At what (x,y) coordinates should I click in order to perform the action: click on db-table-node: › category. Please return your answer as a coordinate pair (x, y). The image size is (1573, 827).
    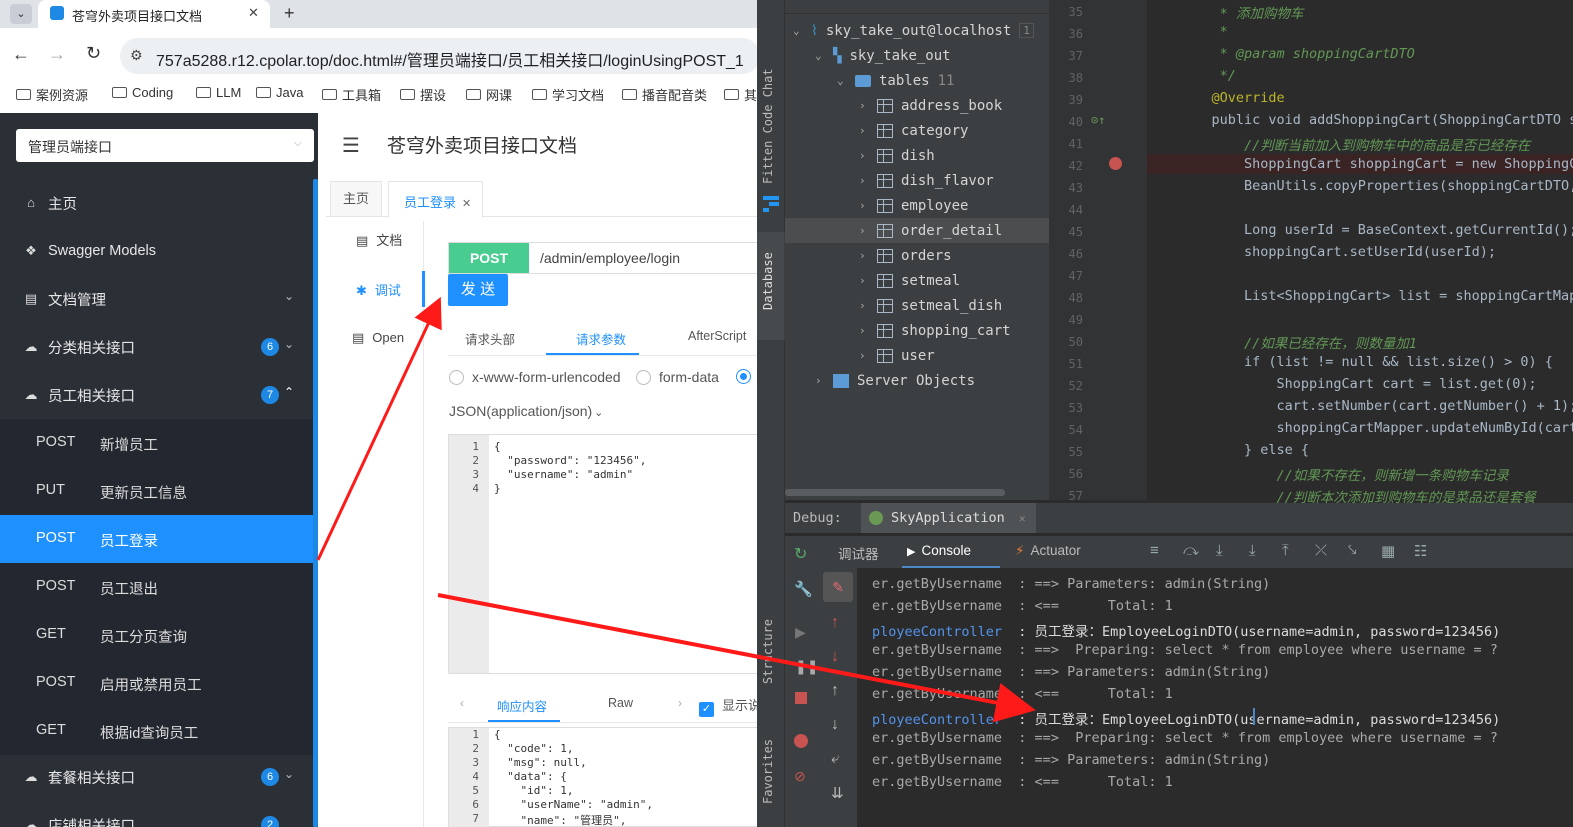
    Looking at the image, I should click on (913, 130).